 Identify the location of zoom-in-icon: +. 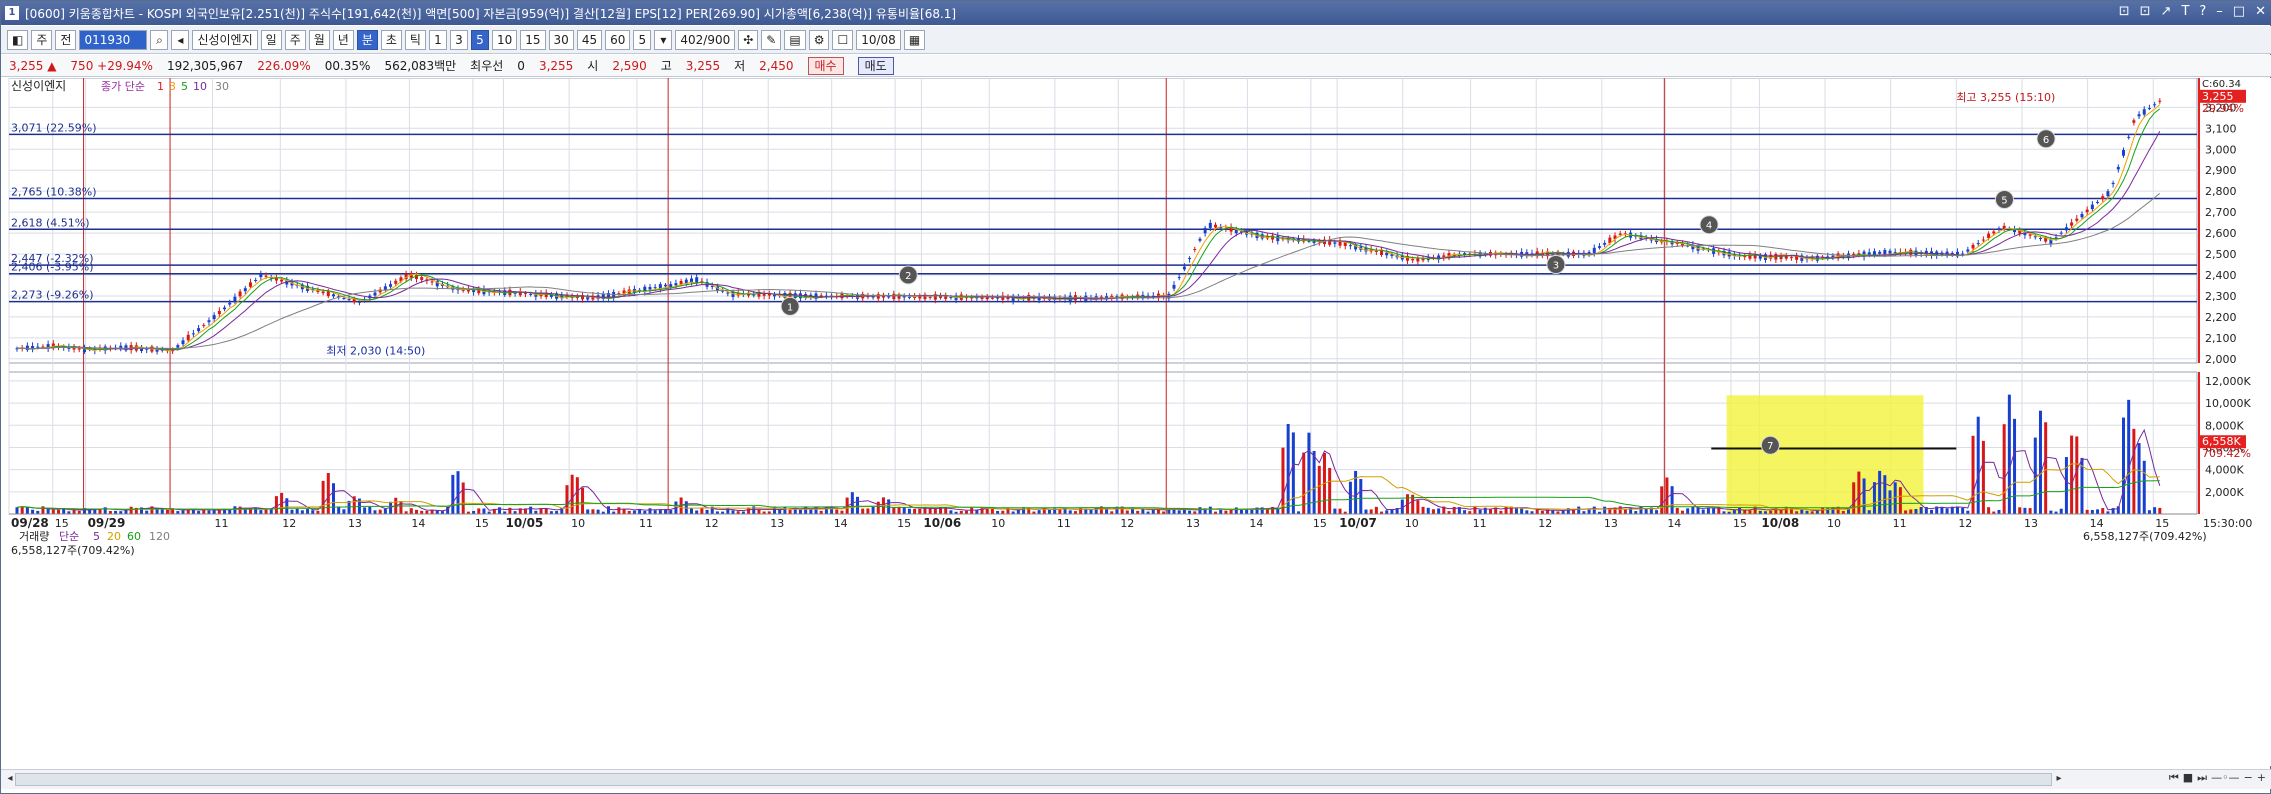
(2261, 778).